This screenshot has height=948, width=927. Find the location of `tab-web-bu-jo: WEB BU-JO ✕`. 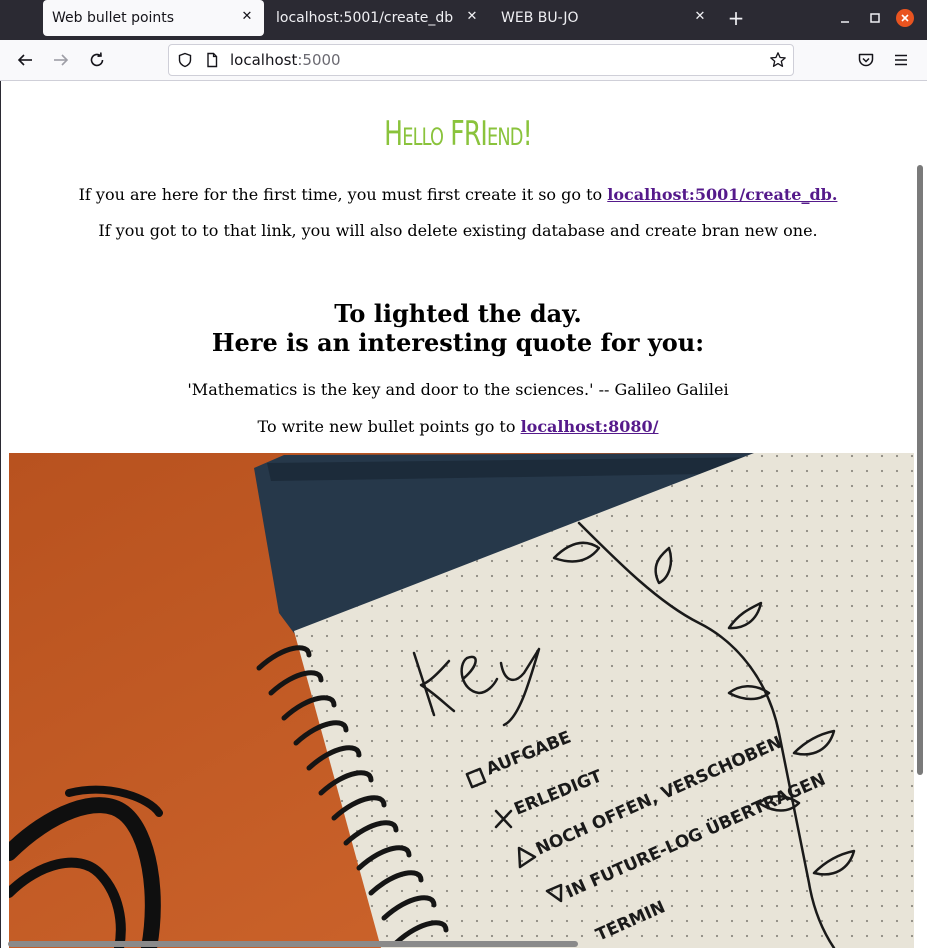

tab-web-bu-jo: WEB BU-JO ✕ is located at coordinates (604, 18).